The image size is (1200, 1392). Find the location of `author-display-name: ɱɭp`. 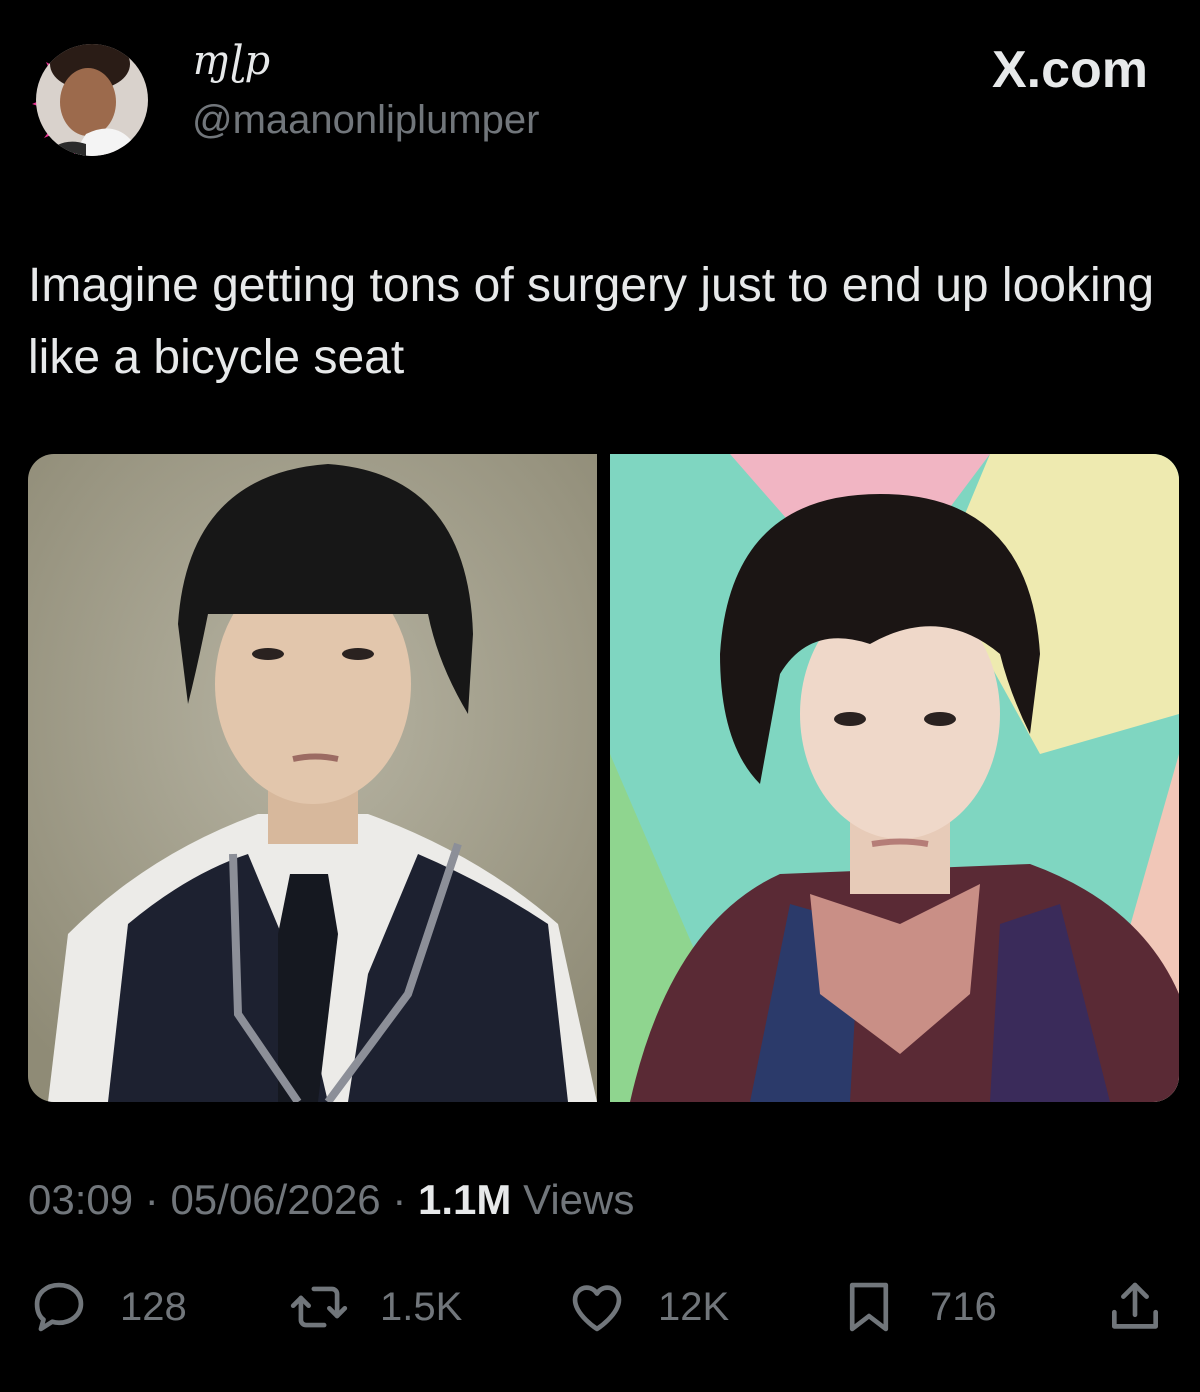

author-display-name: ɱɭp is located at coordinates (231, 61).